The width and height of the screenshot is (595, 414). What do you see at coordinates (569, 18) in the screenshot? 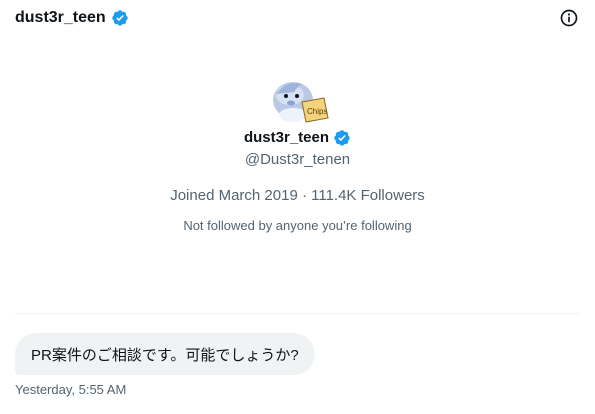
I see `info-icon` at bounding box center [569, 18].